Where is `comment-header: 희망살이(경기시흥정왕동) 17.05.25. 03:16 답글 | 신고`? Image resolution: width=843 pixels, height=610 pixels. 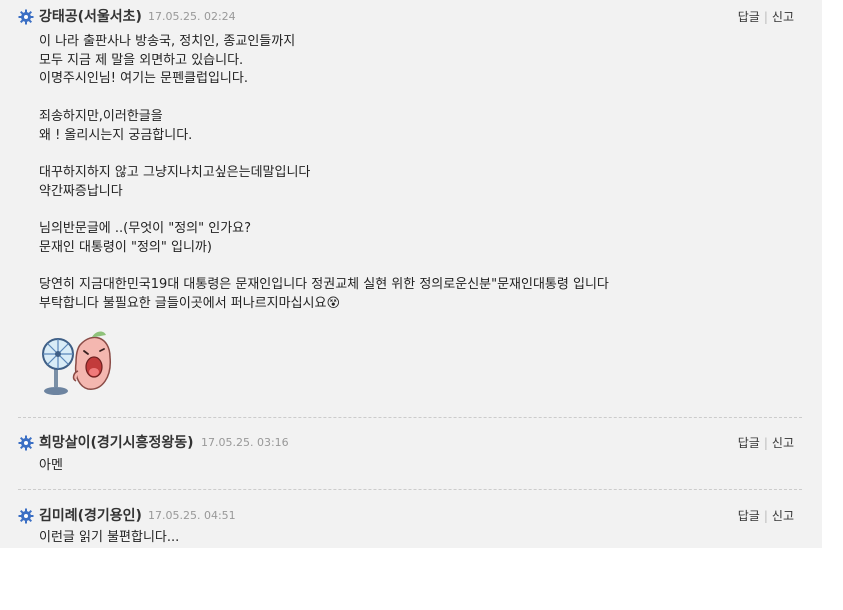 comment-header: 희망살이(경기시흥정왕동) 17.05.25. 03:16 답글 | 신고 is located at coordinates (411, 444).